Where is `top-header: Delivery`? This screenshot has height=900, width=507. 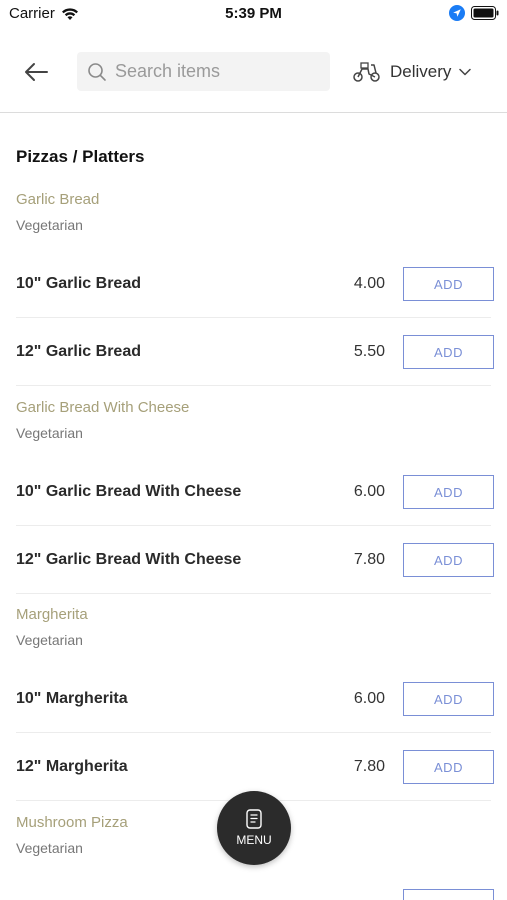
top-header: Delivery is located at coordinates (253, 76).